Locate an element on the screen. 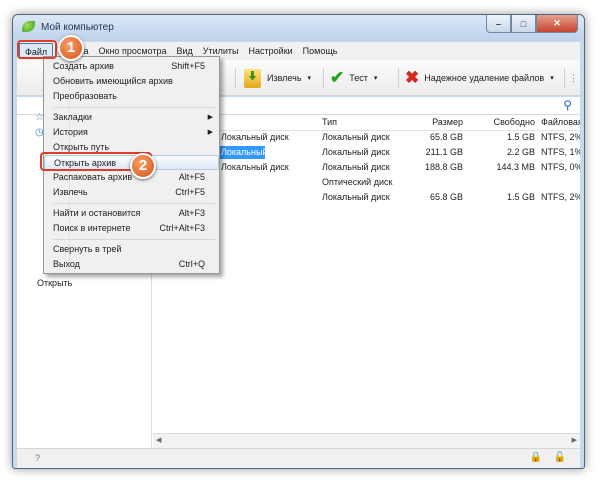 This screenshot has width=600, height=484. secure-delete-dropdown-icon: ▾ is located at coordinates (552, 78).